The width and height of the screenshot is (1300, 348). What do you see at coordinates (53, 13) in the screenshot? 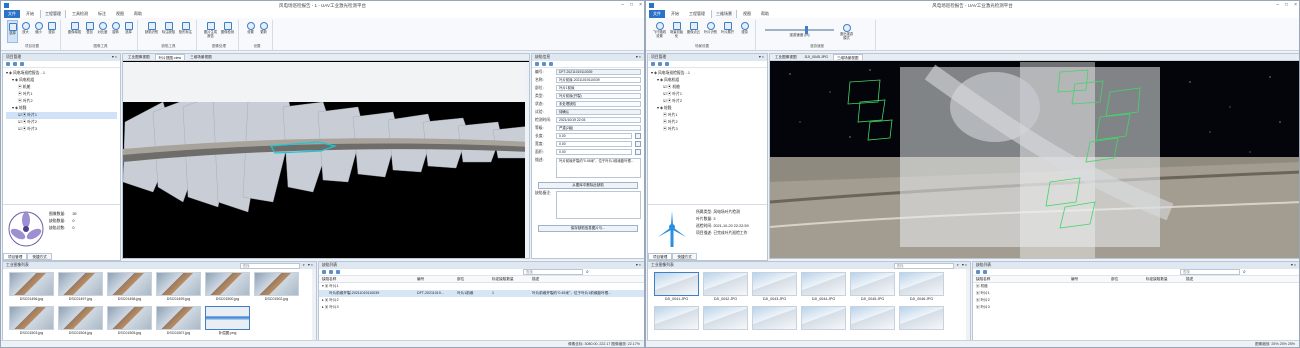
I see `menu-project: 工程管理` at bounding box center [53, 13].